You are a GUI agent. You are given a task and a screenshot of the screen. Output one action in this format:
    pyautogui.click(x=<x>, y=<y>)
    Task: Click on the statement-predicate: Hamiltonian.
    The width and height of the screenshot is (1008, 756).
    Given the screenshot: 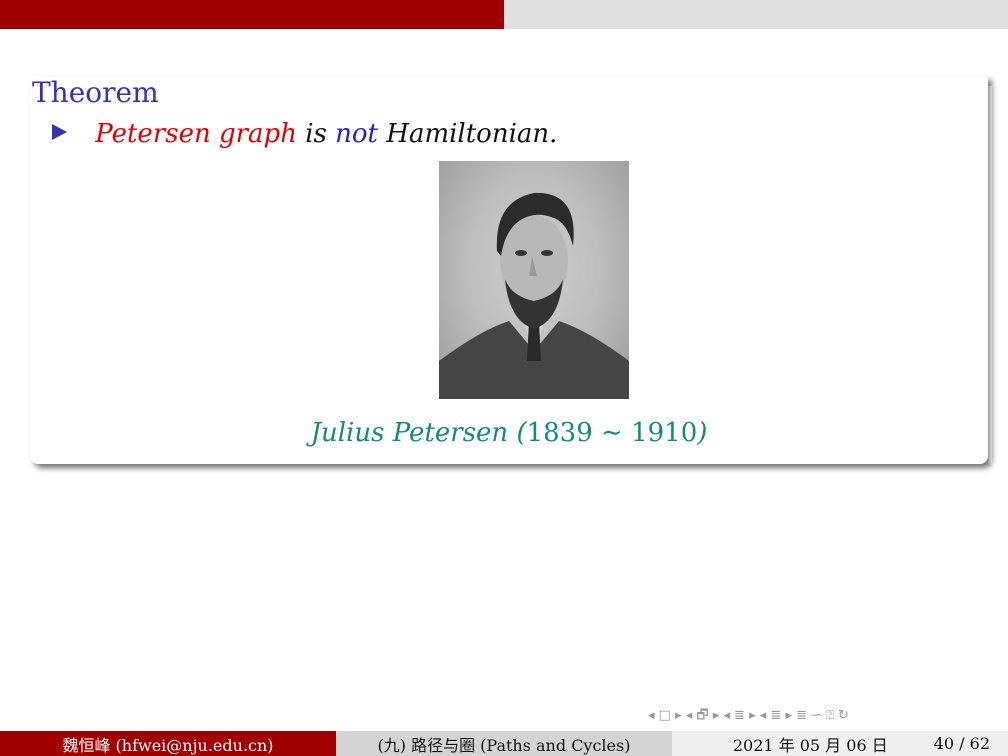 What is the action you would take?
    pyautogui.click(x=468, y=134)
    